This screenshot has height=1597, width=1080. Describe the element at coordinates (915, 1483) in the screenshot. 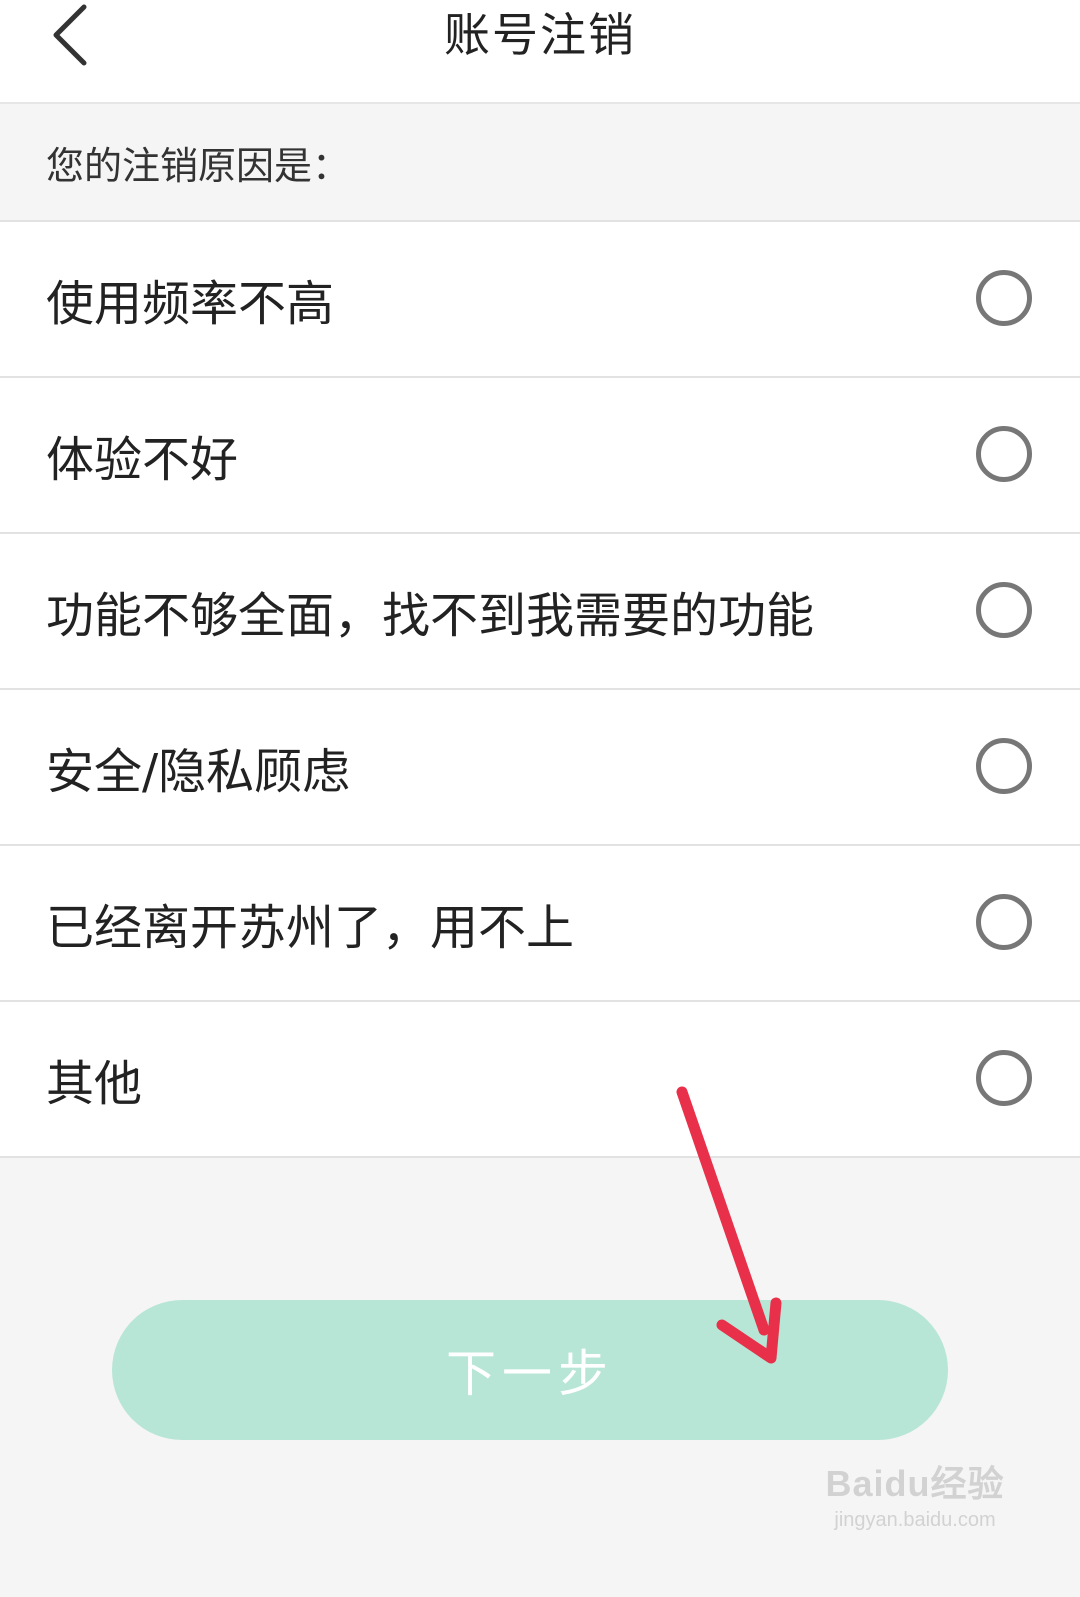

I see `watermark-logo-text: Baidu经验` at that location.